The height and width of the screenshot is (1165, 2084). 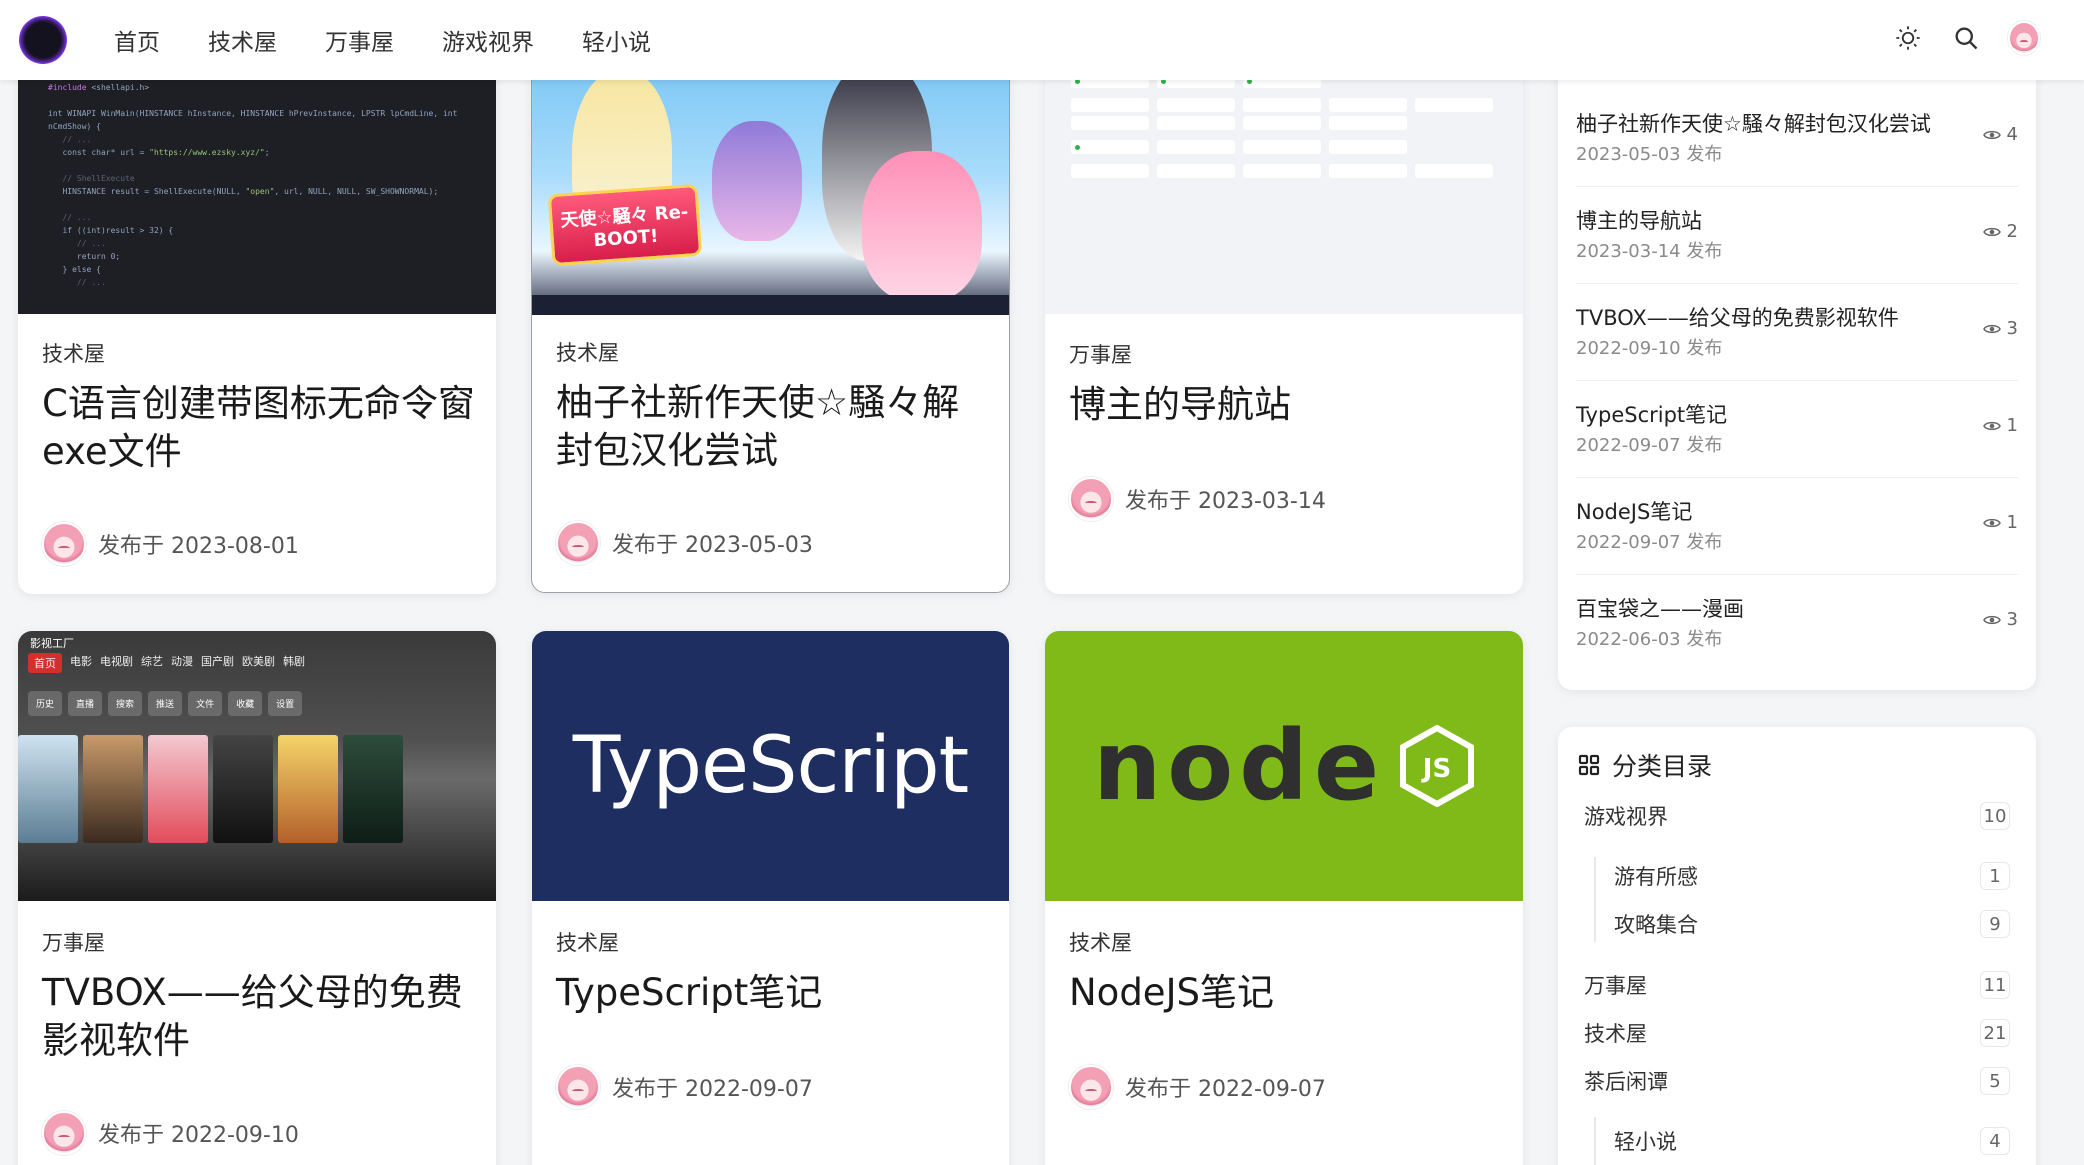 What do you see at coordinates (245, 703) in the screenshot?
I see `tv-button: 收藏` at bounding box center [245, 703].